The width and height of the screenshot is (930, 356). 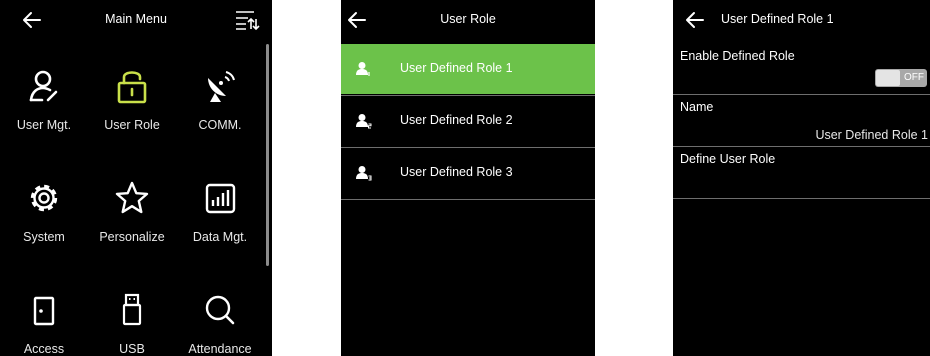 I want to click on name-label: Name, so click(x=697, y=107).